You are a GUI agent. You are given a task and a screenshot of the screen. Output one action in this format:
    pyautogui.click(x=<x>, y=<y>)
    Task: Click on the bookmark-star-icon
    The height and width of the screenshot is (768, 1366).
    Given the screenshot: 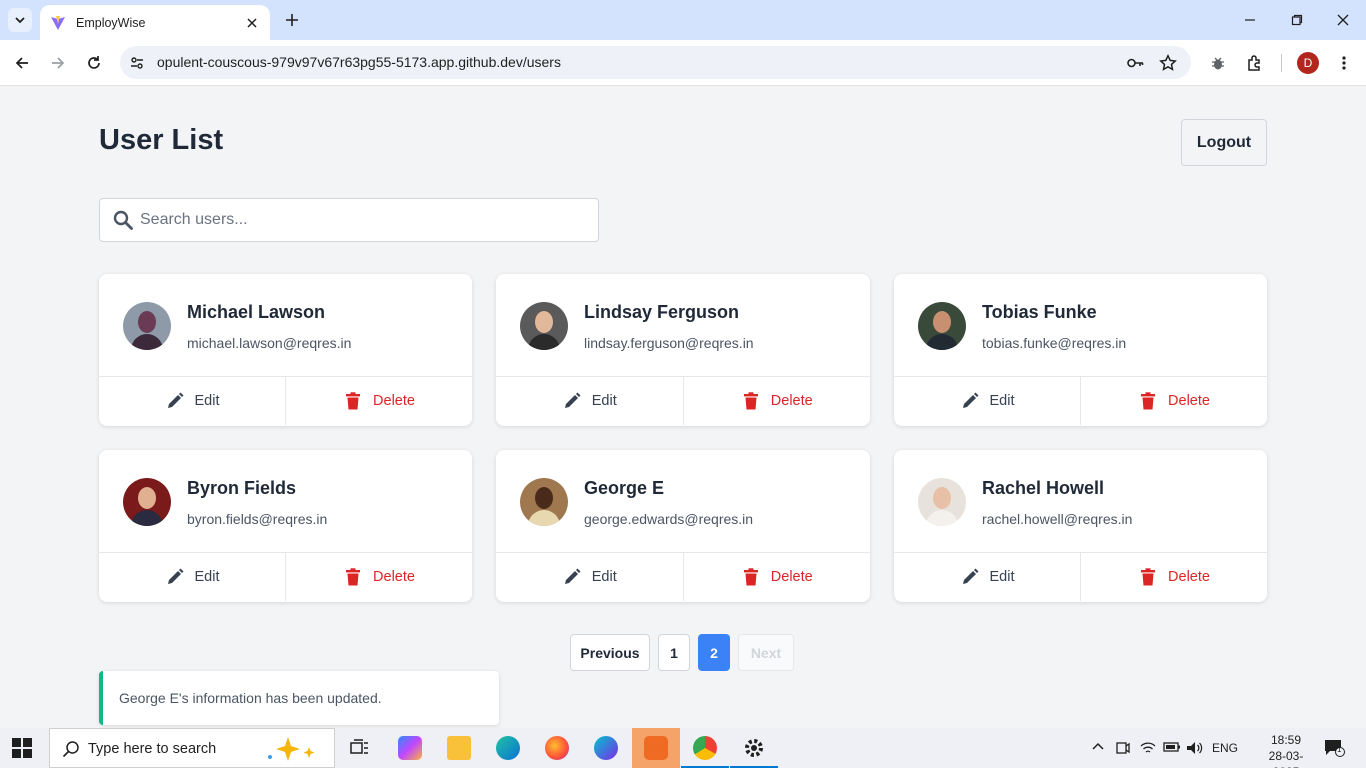 What is the action you would take?
    pyautogui.click(x=1168, y=63)
    